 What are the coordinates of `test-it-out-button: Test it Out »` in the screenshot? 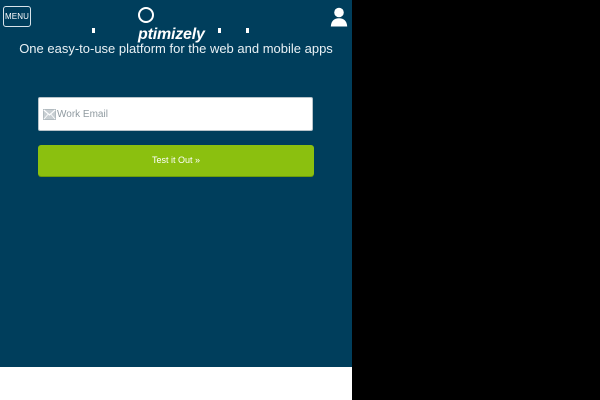 It's located at (176, 160).